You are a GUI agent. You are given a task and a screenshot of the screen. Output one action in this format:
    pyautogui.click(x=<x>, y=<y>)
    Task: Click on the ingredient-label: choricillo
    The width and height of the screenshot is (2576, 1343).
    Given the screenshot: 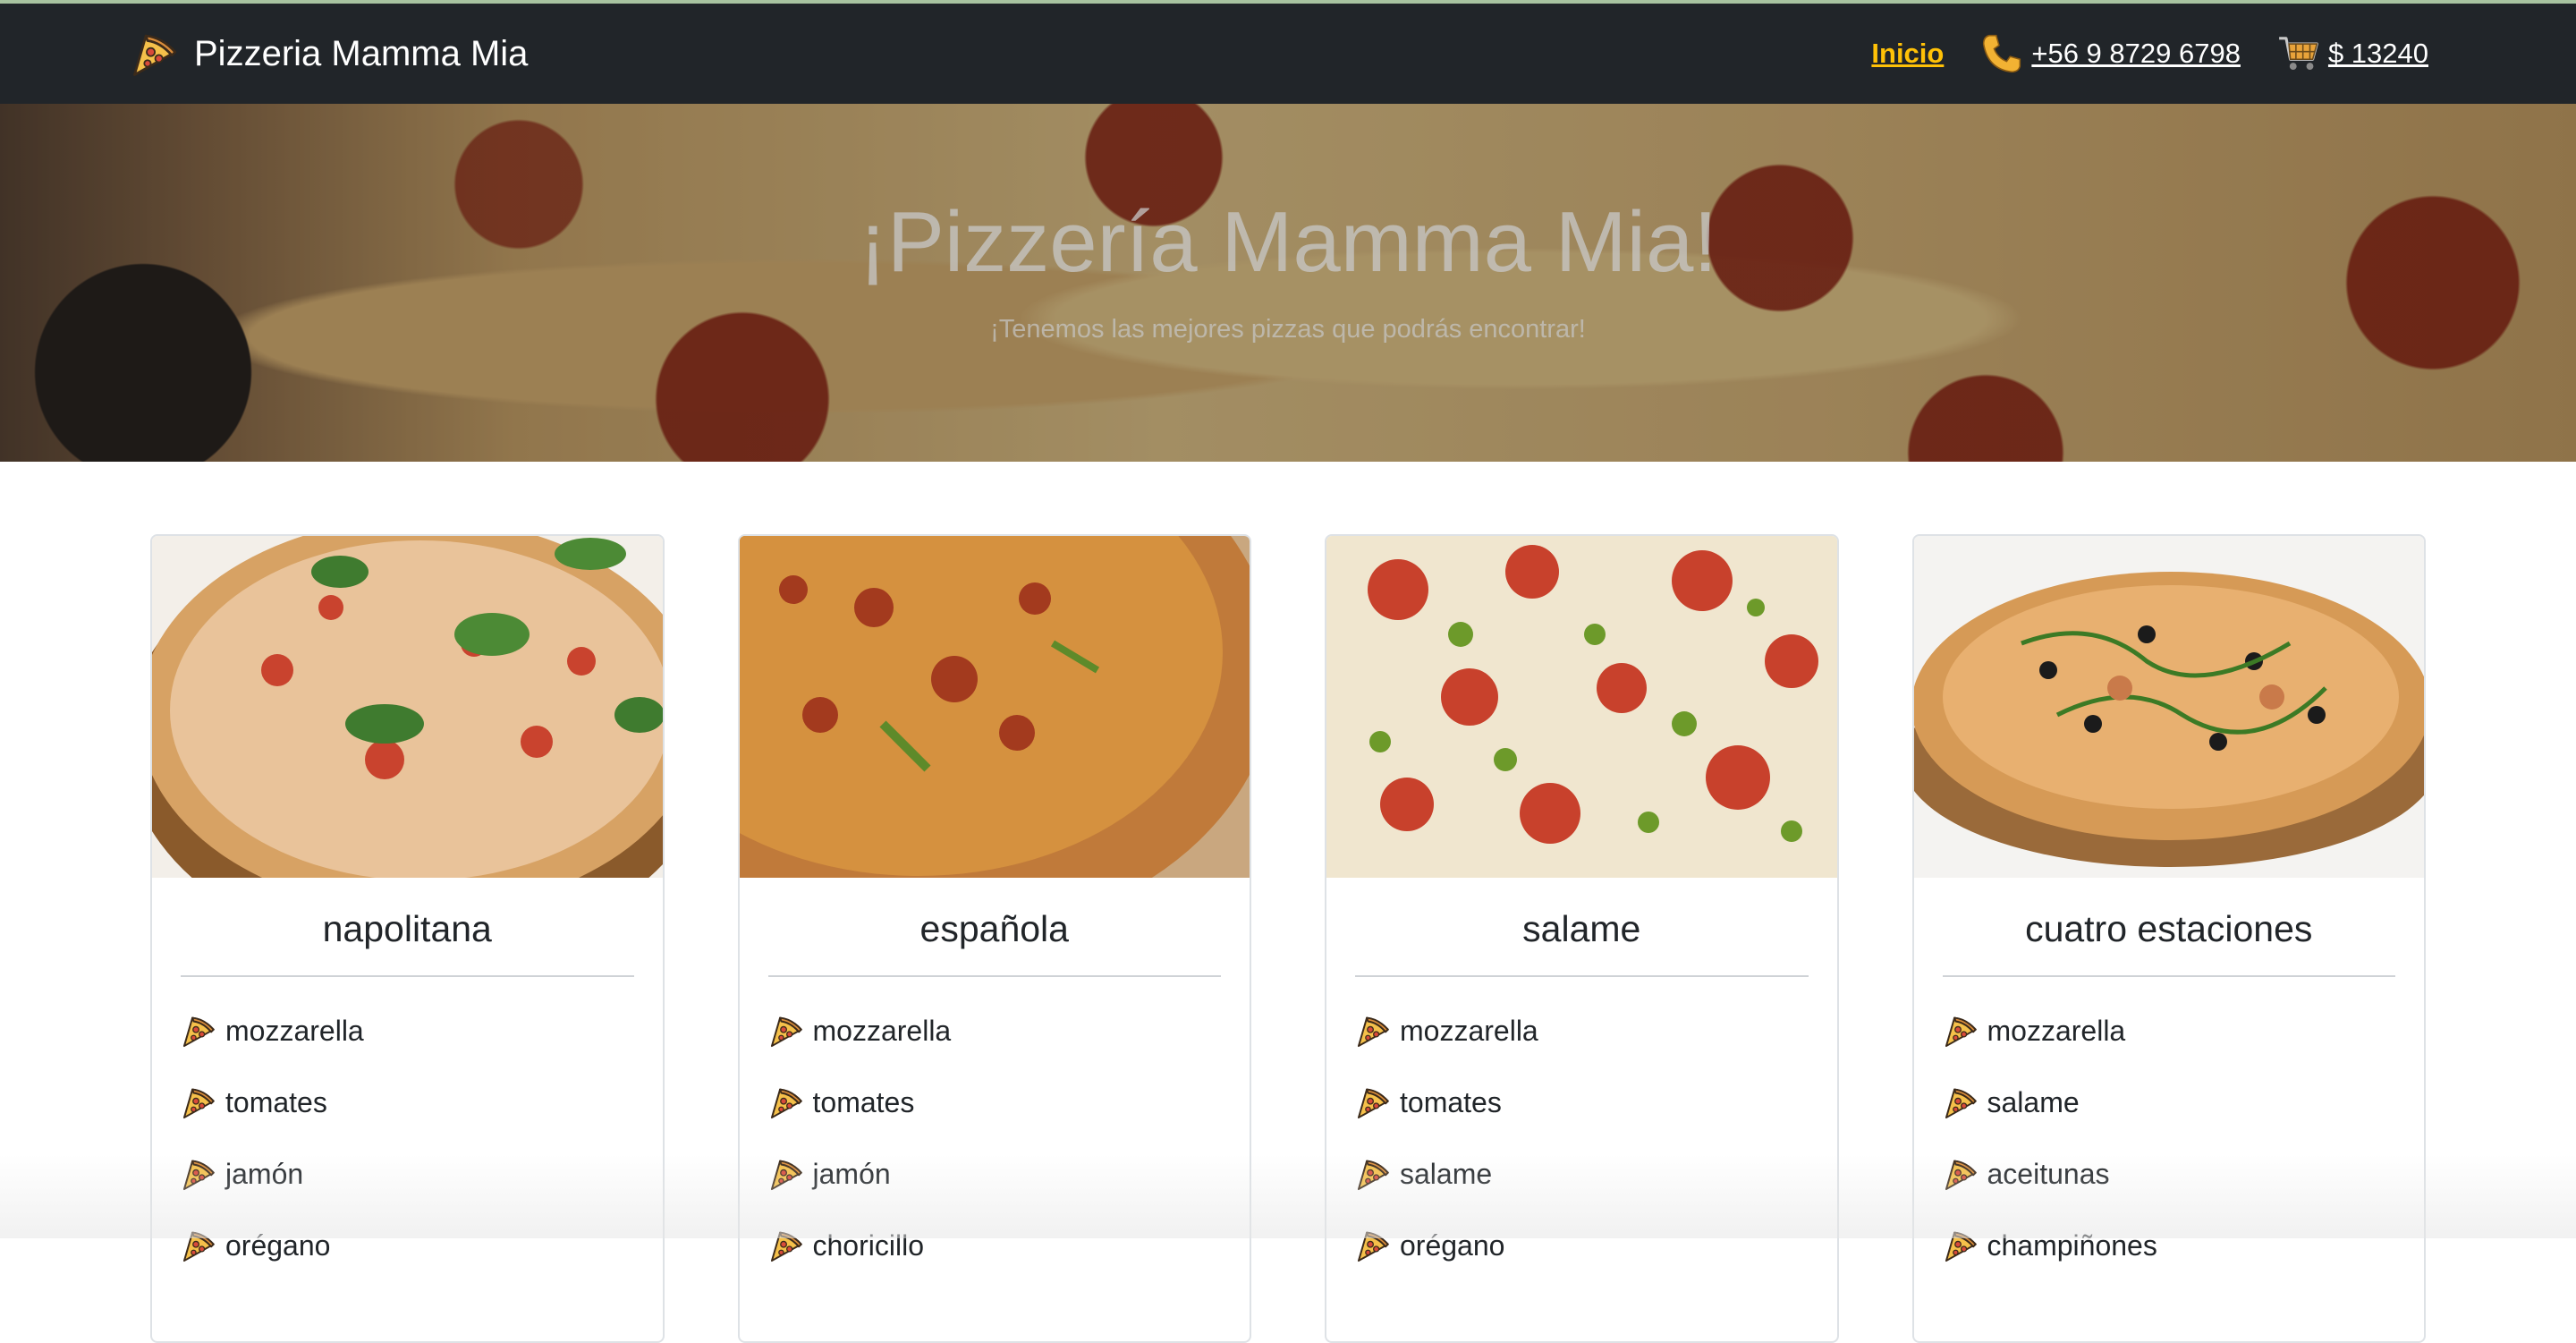 What is the action you would take?
    pyautogui.click(x=868, y=1245)
    